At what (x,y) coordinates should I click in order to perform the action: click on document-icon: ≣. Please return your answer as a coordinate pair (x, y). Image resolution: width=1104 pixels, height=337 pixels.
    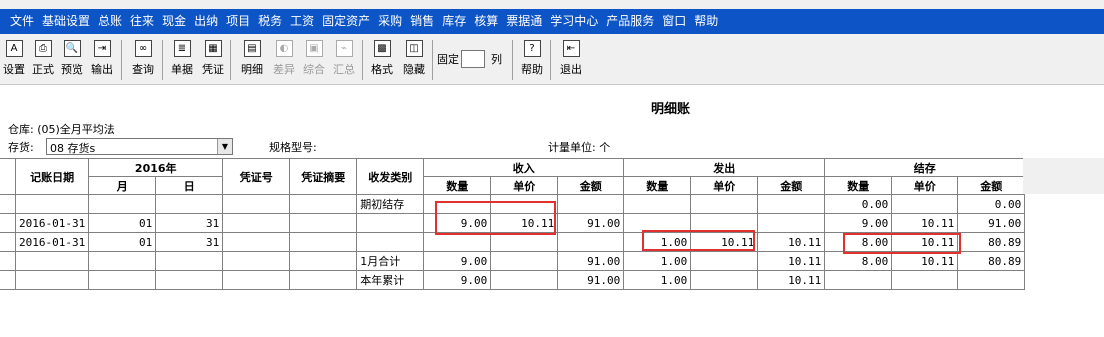
    Looking at the image, I should click on (182, 48).